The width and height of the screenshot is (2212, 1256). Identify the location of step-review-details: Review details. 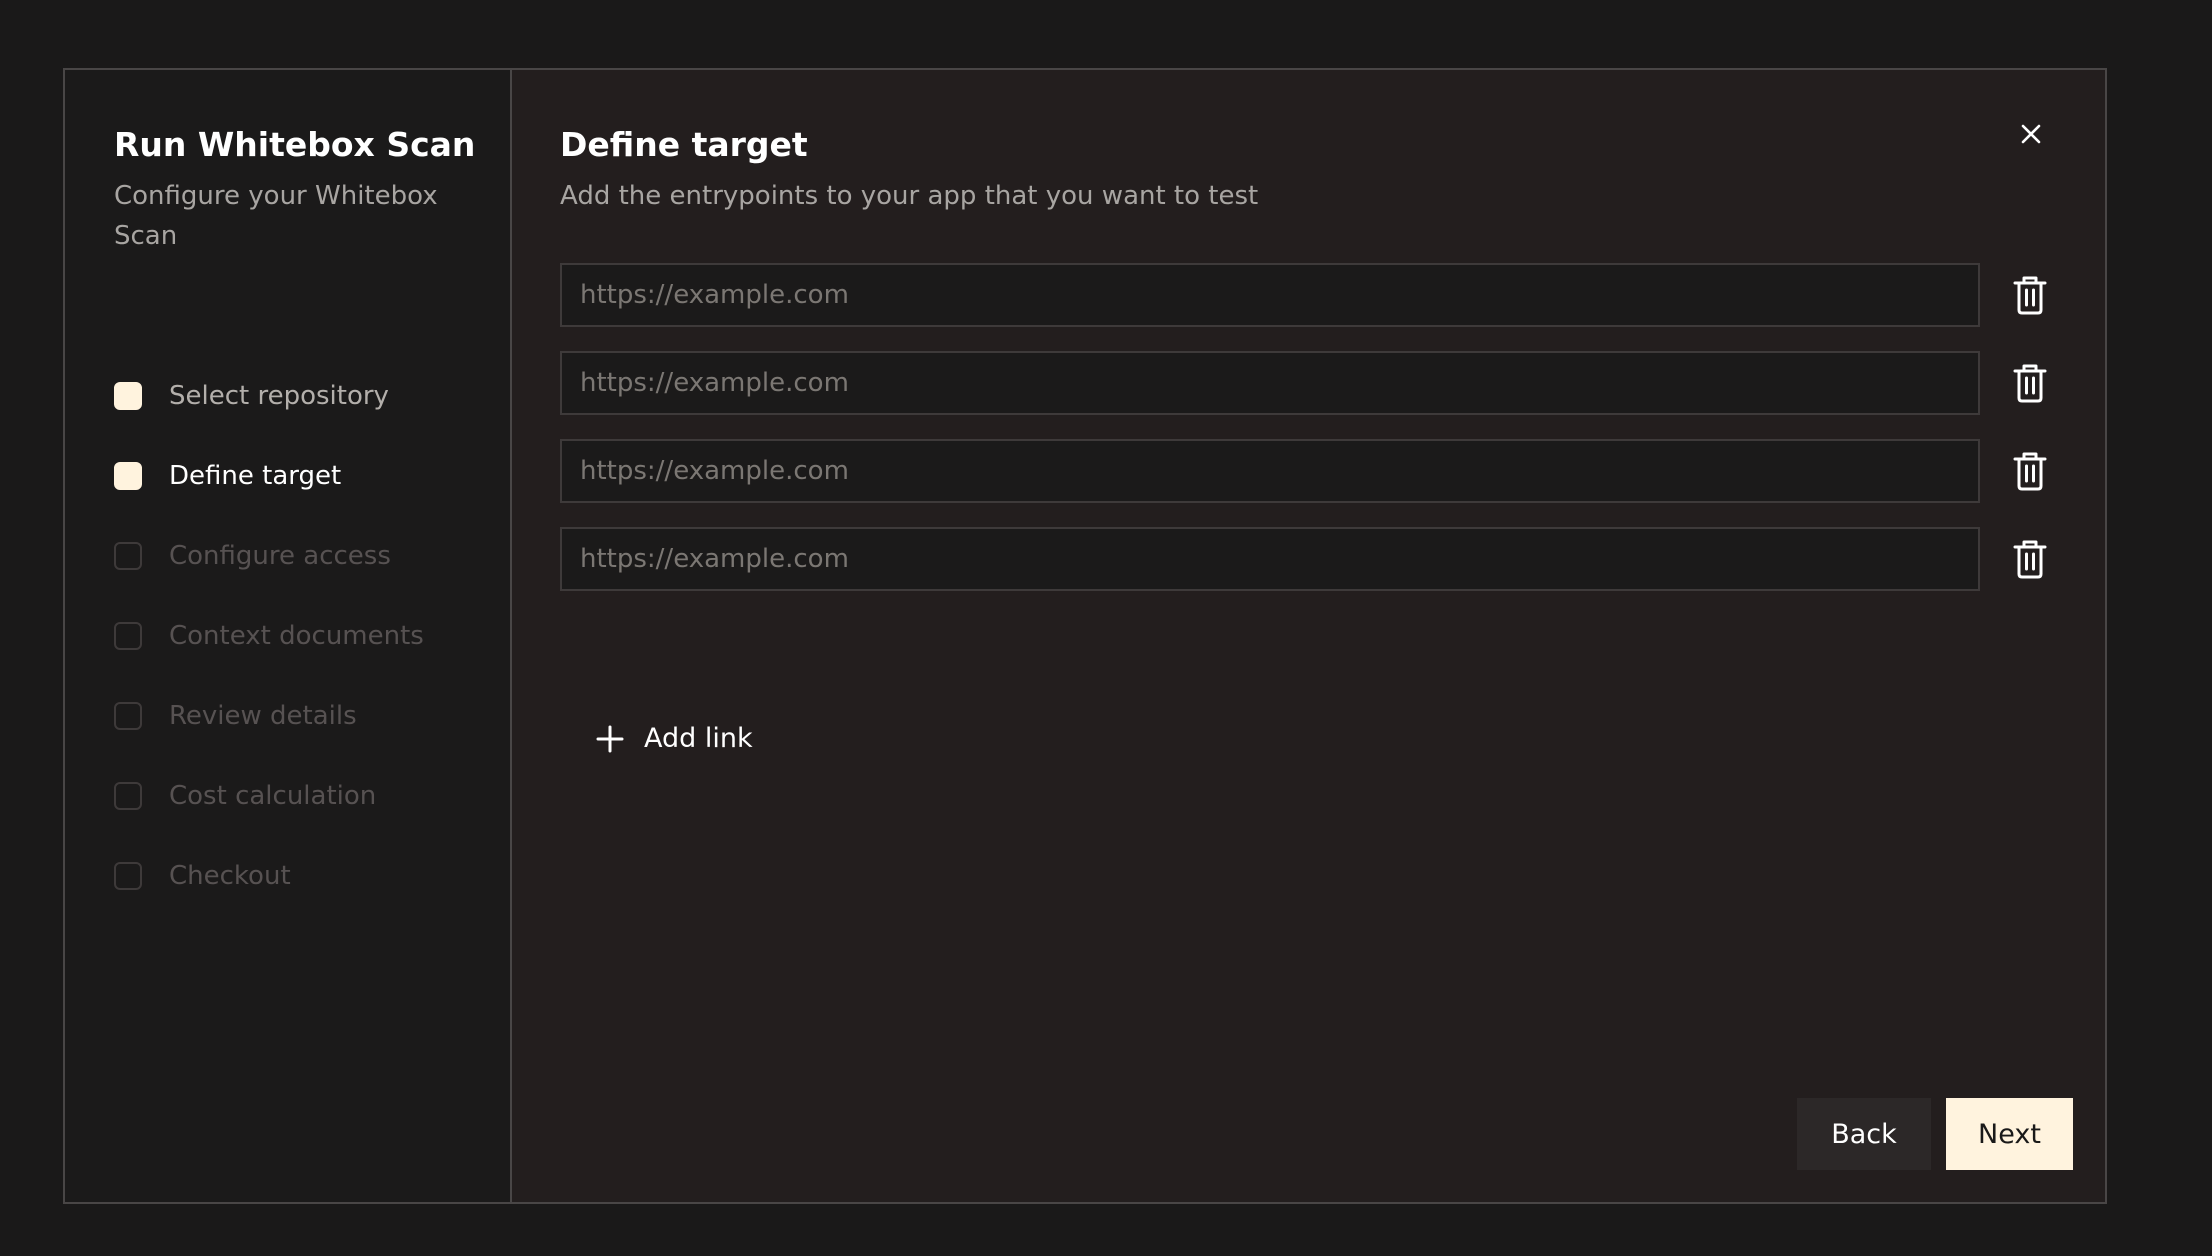
(269, 740).